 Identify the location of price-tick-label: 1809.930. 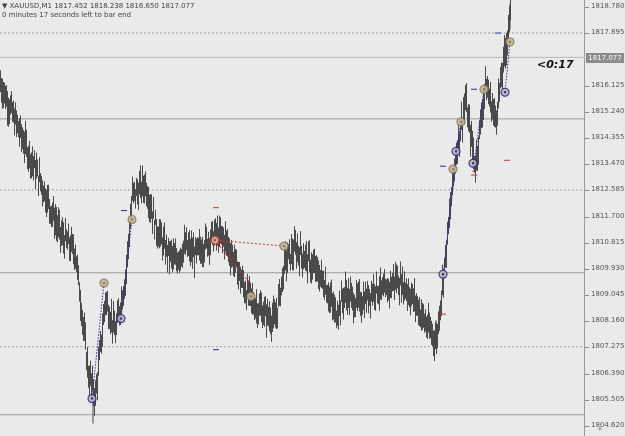
(608, 267).